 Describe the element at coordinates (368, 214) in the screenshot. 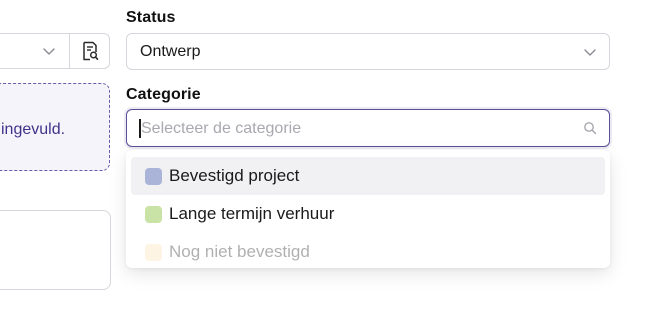

I see `category-option-lange-termijn-verhuur: Lange termijn verhuur` at that location.